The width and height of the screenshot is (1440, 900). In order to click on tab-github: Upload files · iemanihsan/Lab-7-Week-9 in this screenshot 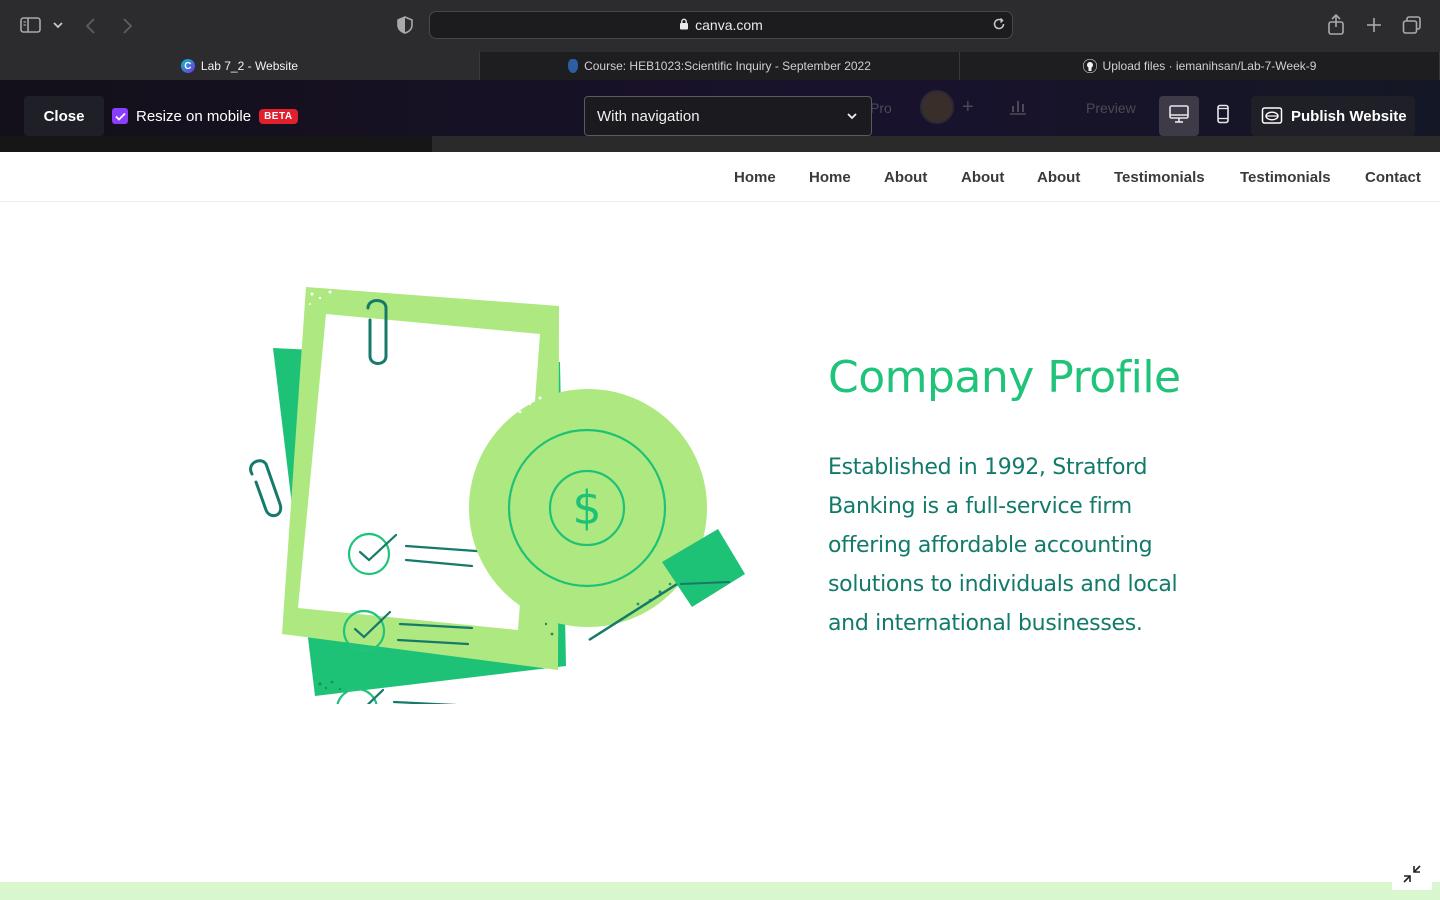, I will do `click(1200, 66)`.